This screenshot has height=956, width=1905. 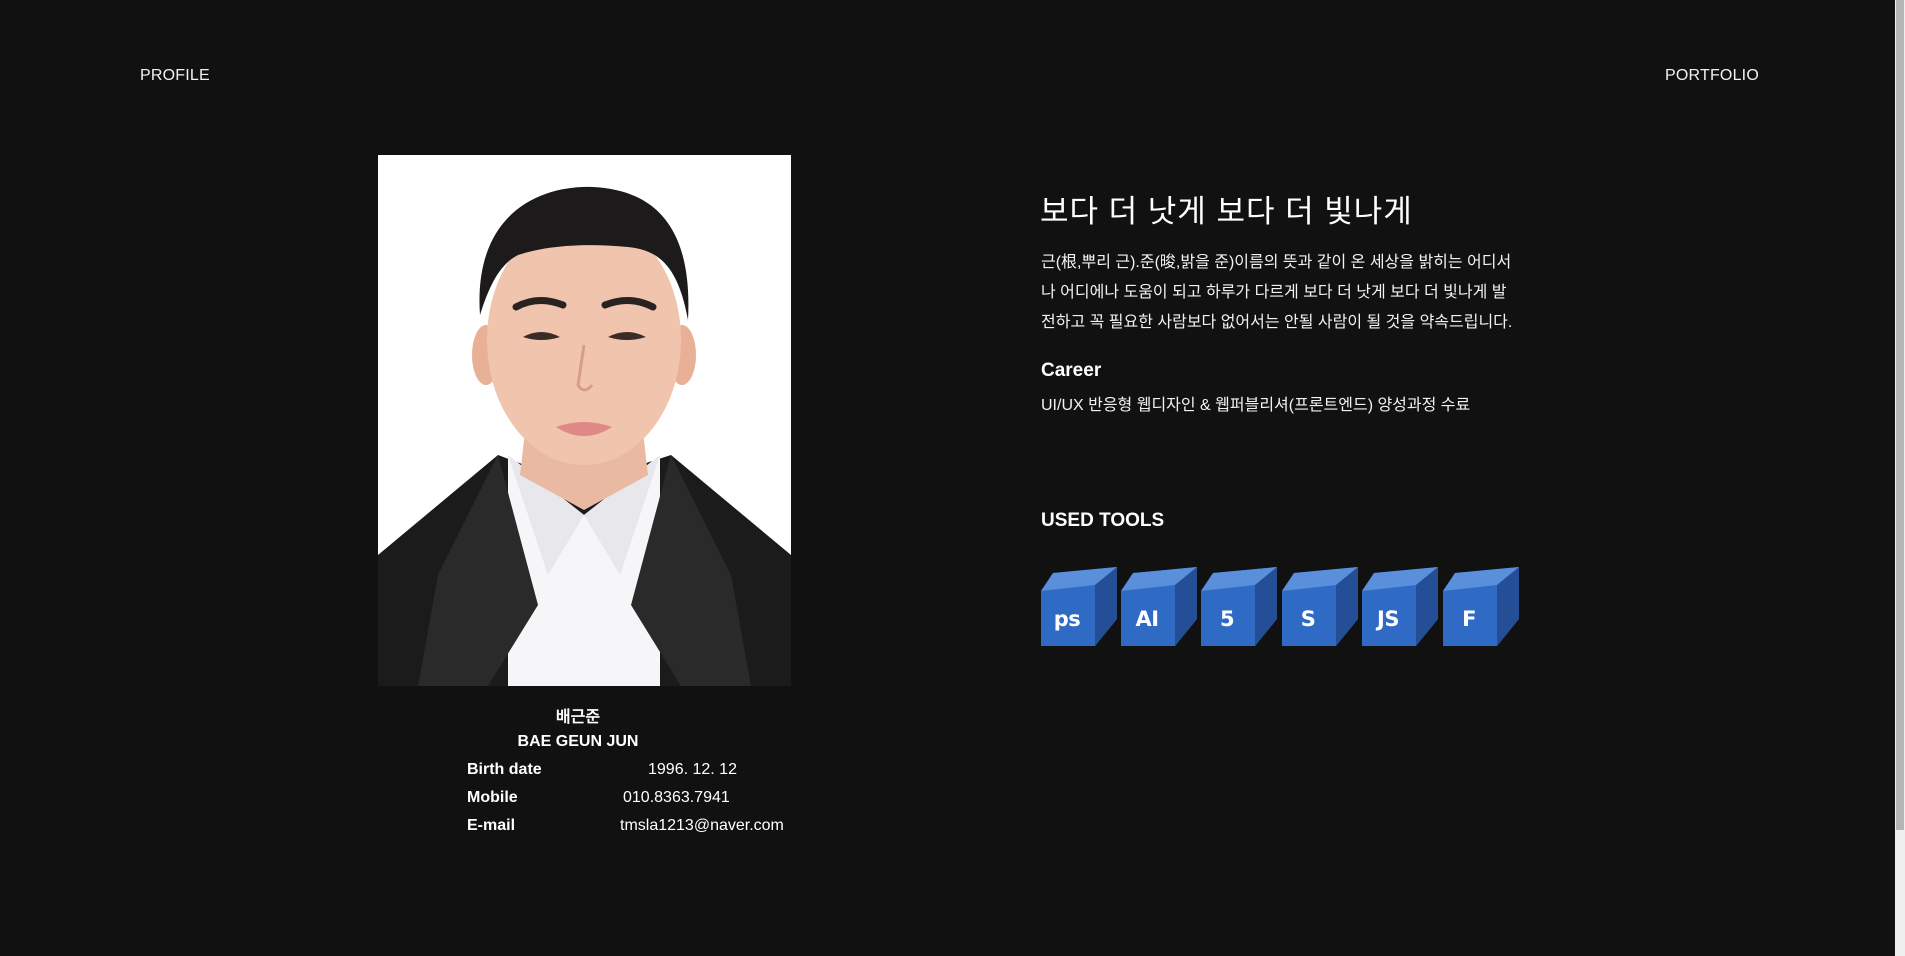 I want to click on sass-icon: S, so click(x=1320, y=606).